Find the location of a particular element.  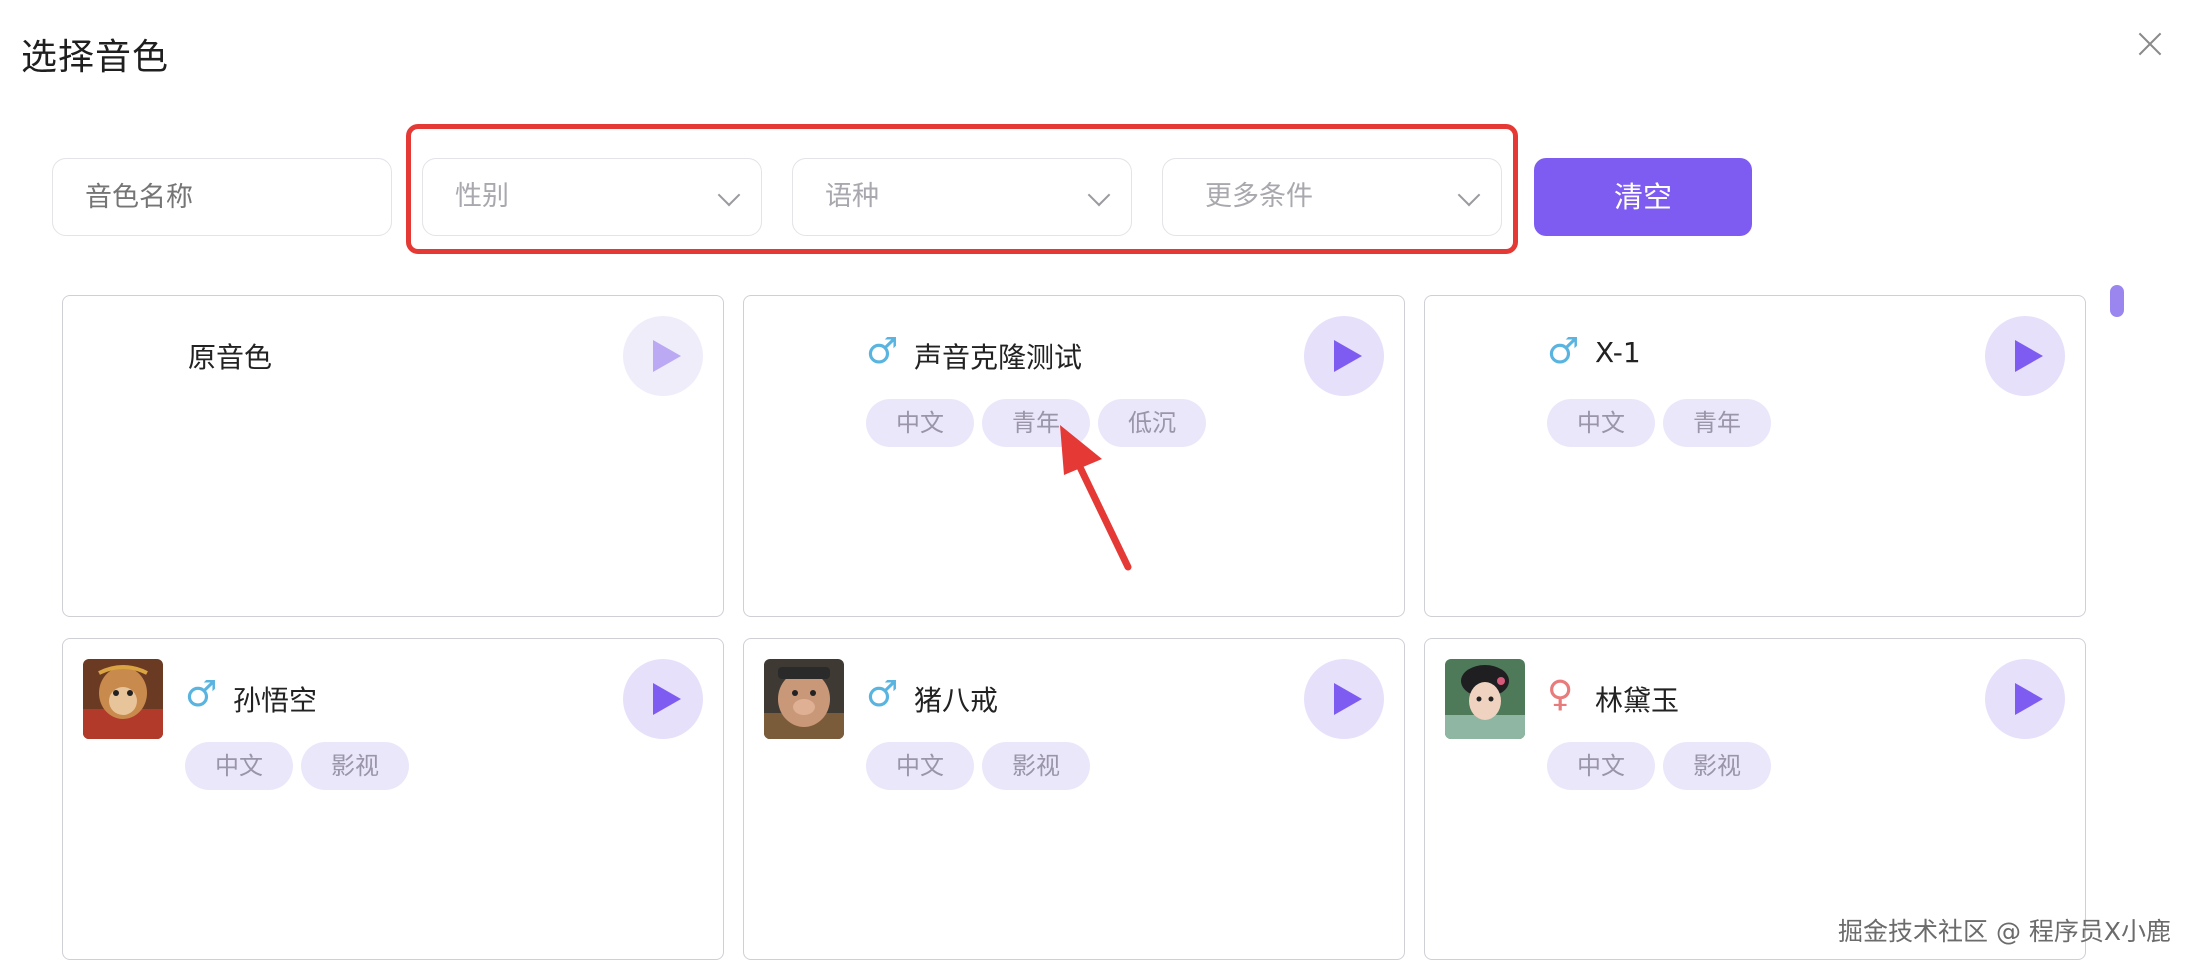

voice-name: 声音克隆测试 is located at coordinates (998, 357).